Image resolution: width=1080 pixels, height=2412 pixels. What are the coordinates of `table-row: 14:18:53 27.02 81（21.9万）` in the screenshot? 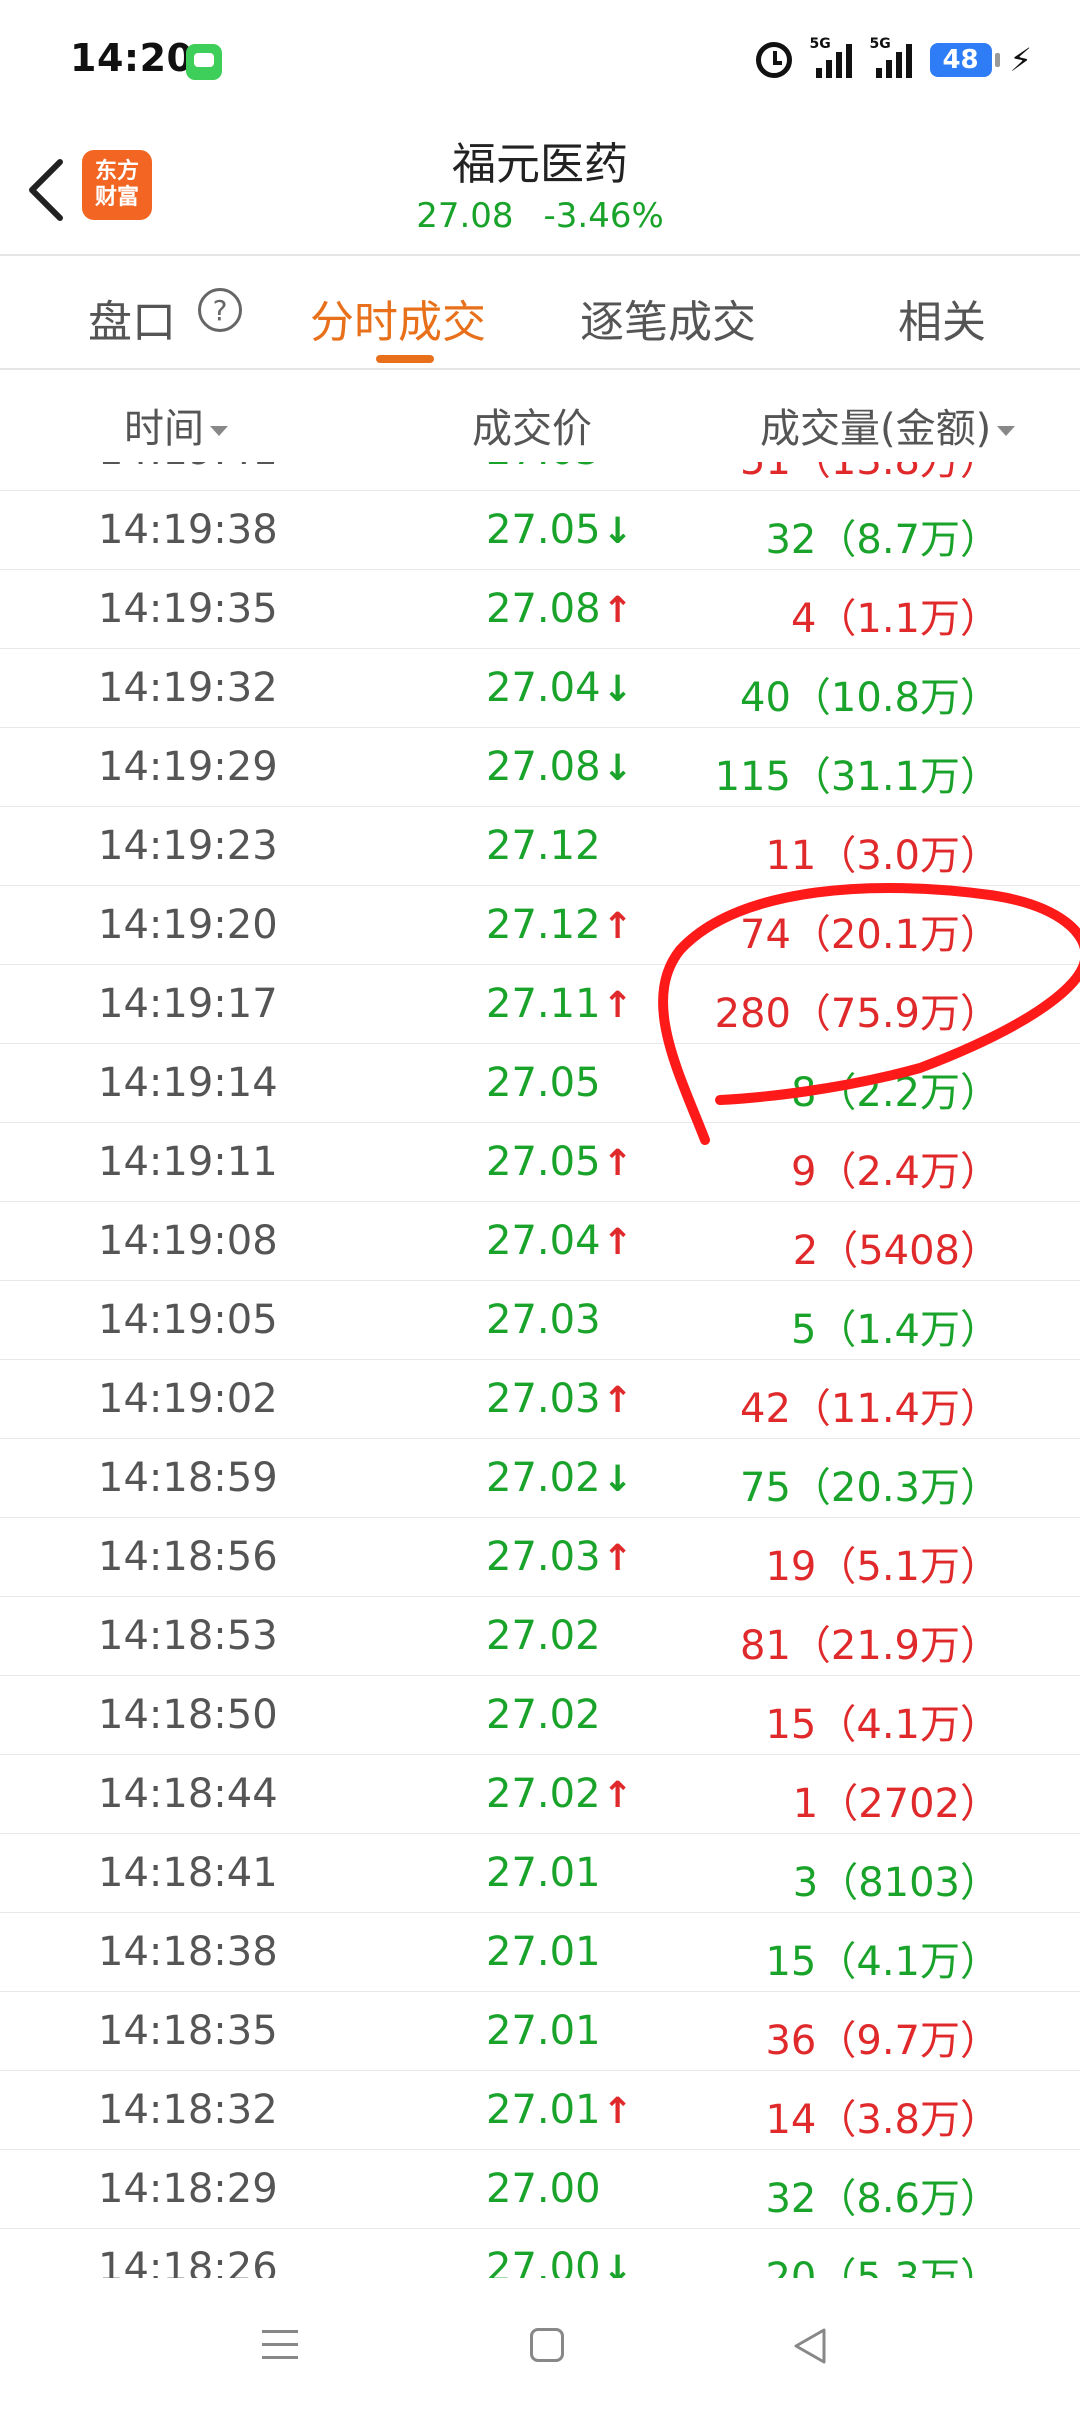 It's located at (540, 1636).